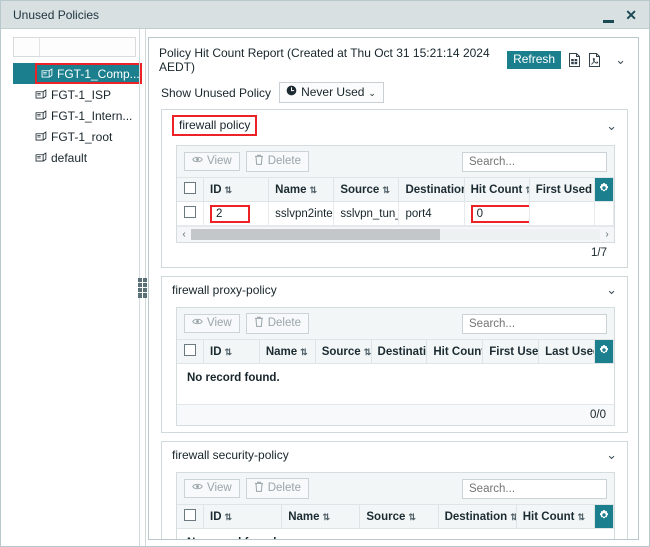 This screenshot has width=650, height=547. Describe the element at coordinates (212, 323) in the screenshot. I see `view-button-1: View` at that location.